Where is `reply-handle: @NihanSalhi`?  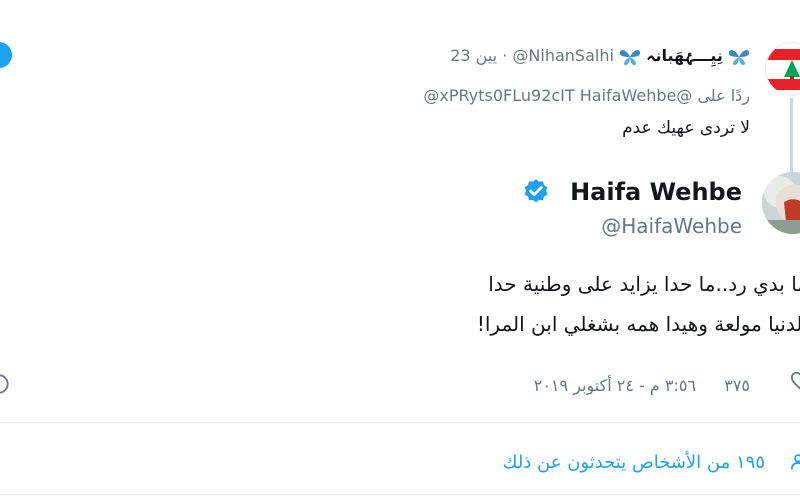
reply-handle: @NihanSalhi is located at coordinates (563, 55).